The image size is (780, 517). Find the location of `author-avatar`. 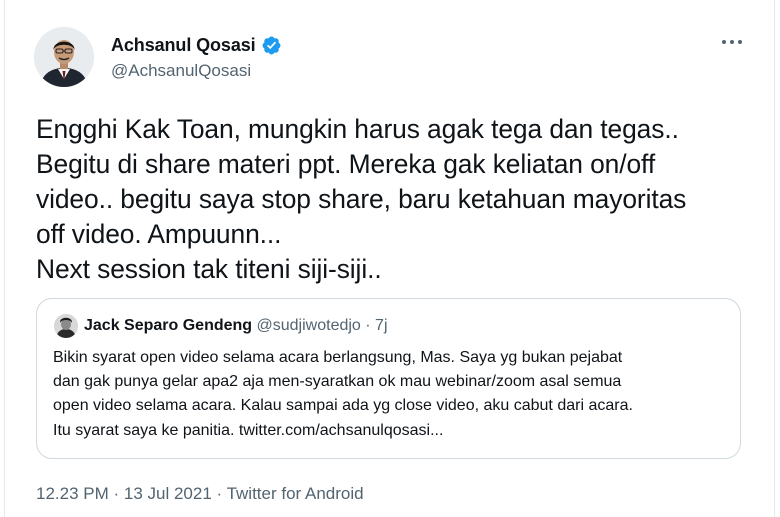

author-avatar is located at coordinates (64, 57).